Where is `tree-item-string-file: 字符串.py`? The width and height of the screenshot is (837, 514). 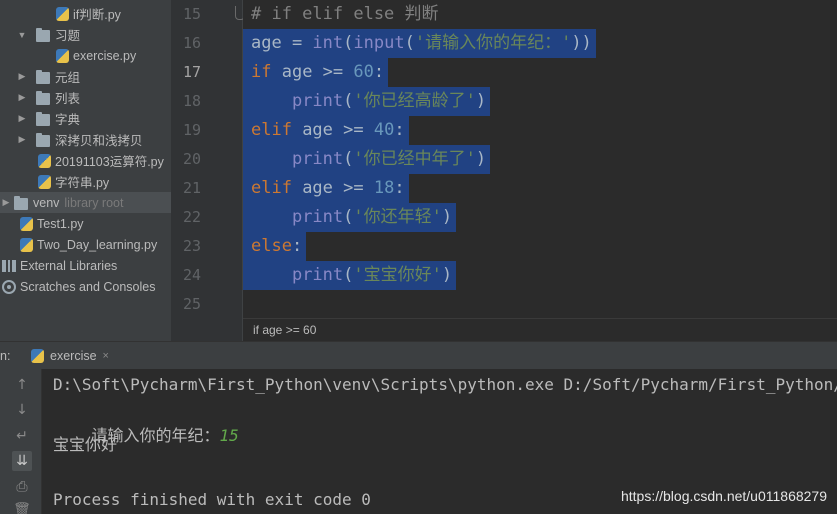 tree-item-string-file: 字符串.py is located at coordinates (85, 181).